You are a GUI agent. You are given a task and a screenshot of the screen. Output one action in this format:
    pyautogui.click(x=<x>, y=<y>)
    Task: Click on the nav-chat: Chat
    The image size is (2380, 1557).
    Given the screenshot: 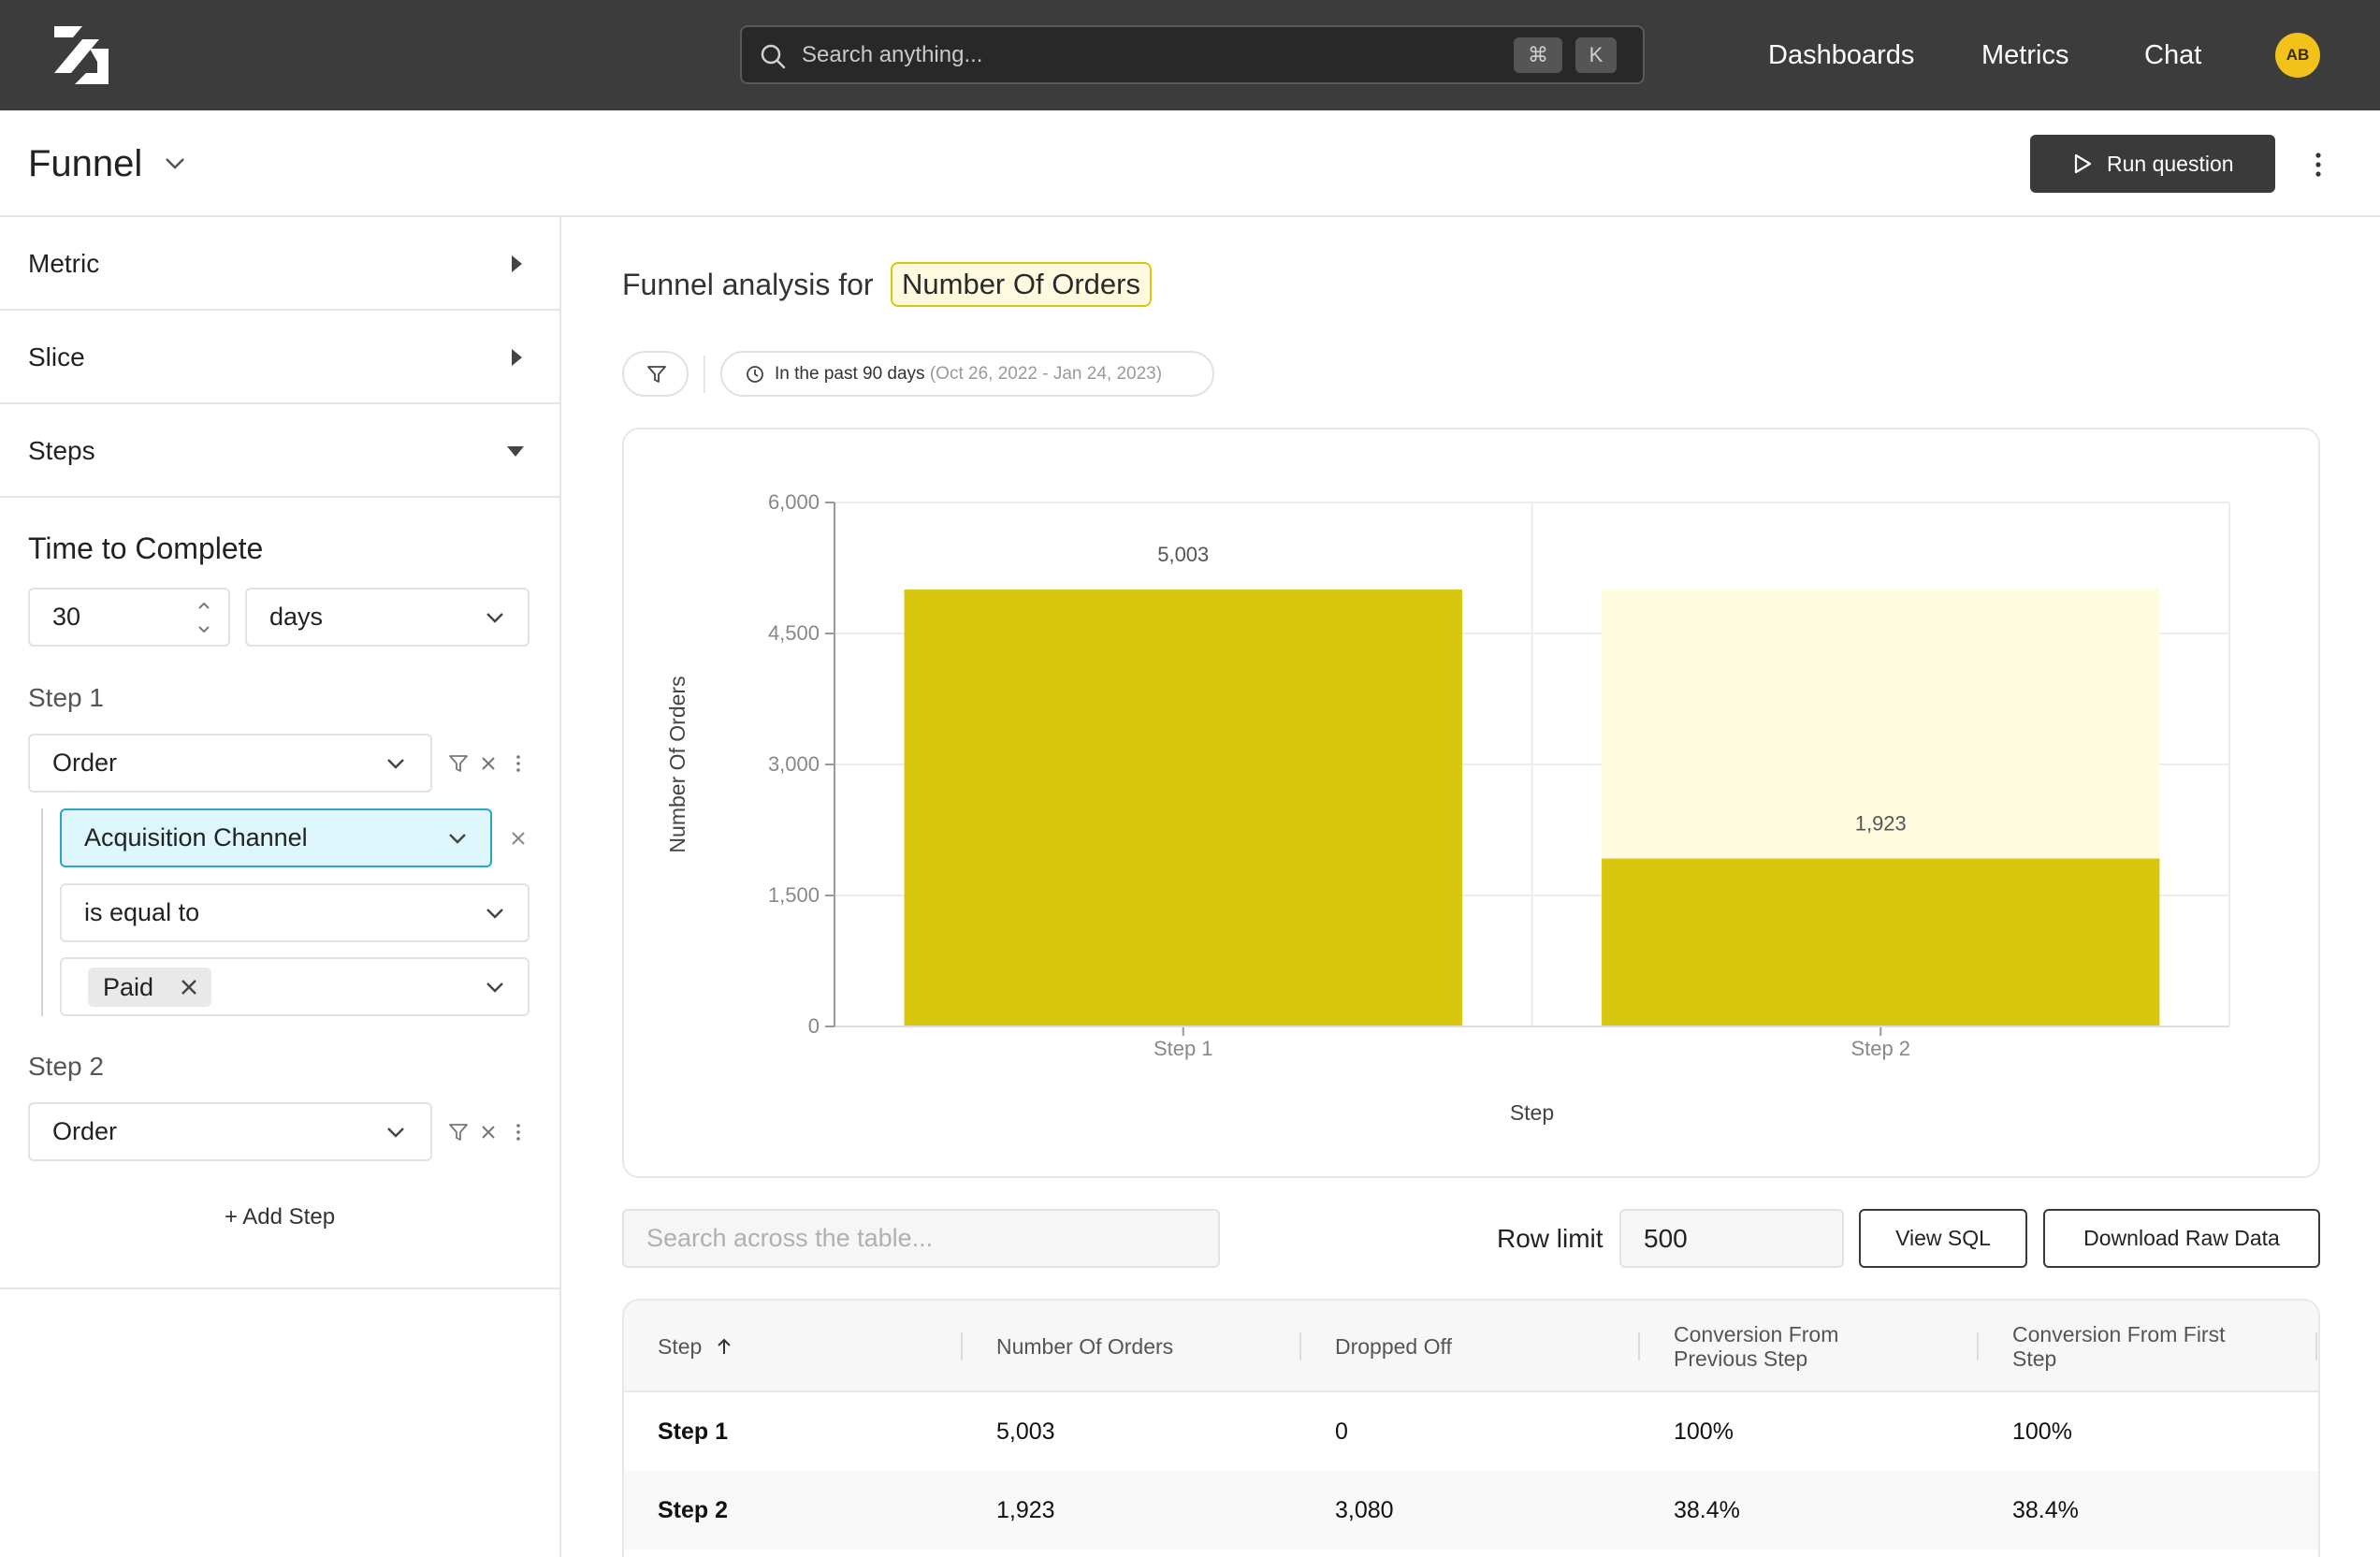 What is the action you would take?
    pyautogui.click(x=2172, y=55)
    